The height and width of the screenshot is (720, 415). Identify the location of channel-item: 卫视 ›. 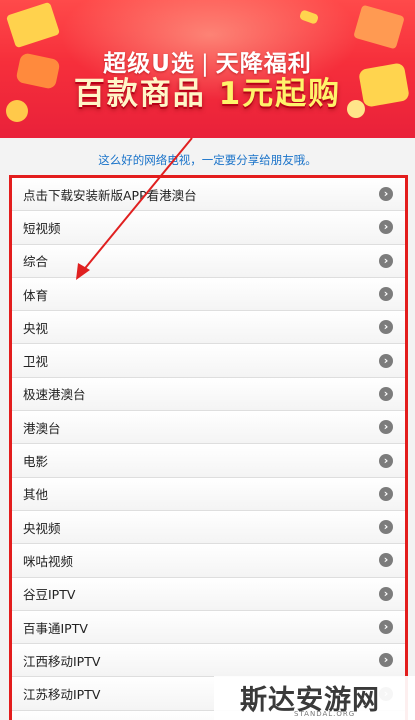
(208, 361).